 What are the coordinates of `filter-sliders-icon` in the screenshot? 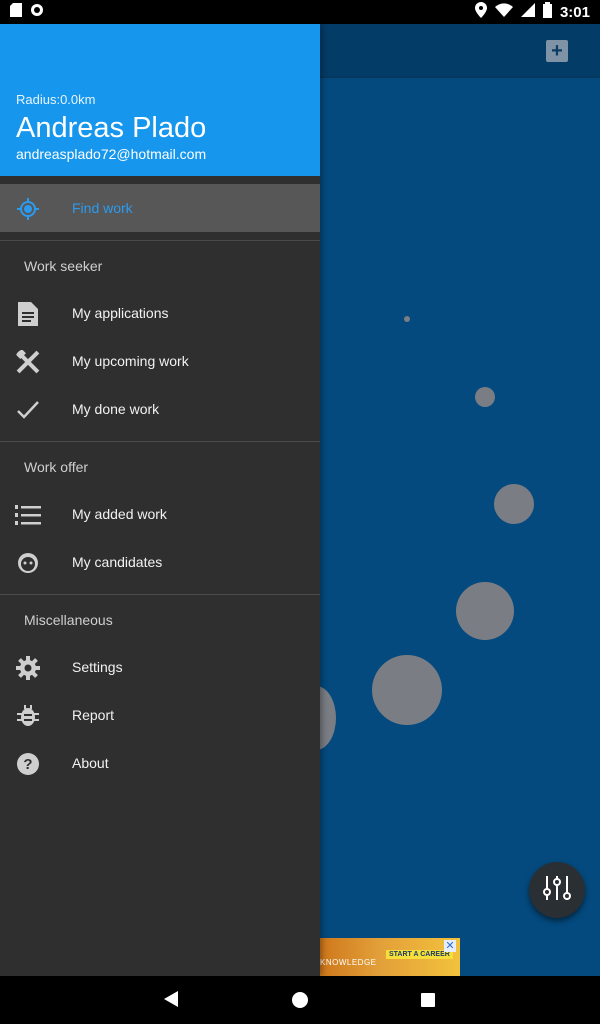 It's located at (557, 890).